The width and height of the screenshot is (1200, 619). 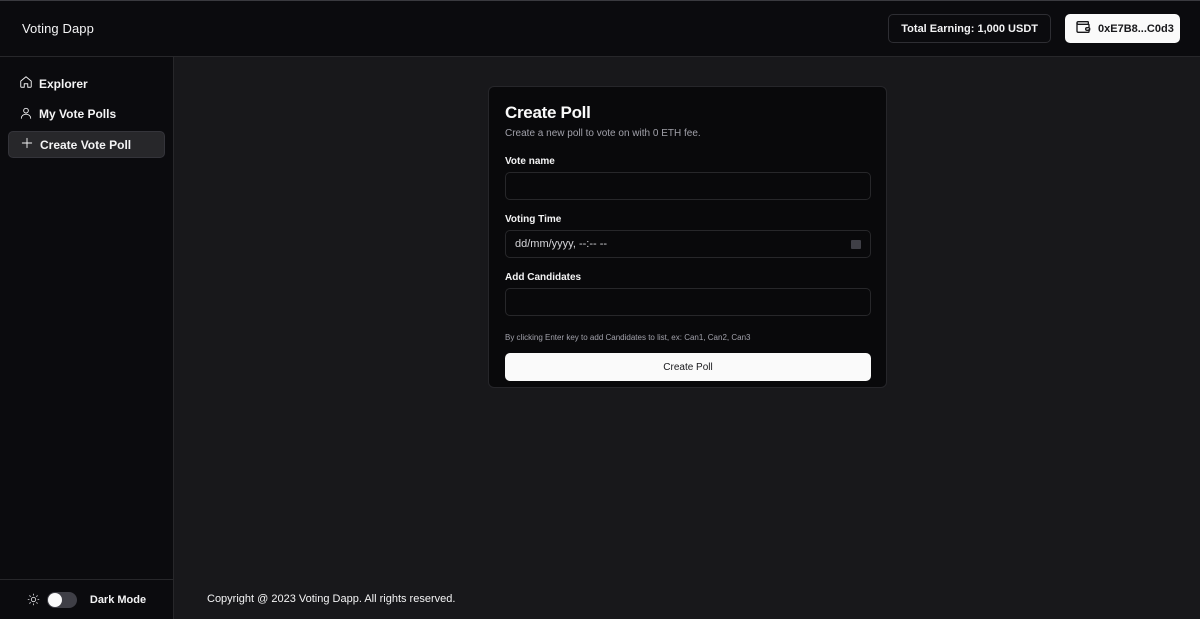 What do you see at coordinates (27, 144) in the screenshot?
I see `plus-icon` at bounding box center [27, 144].